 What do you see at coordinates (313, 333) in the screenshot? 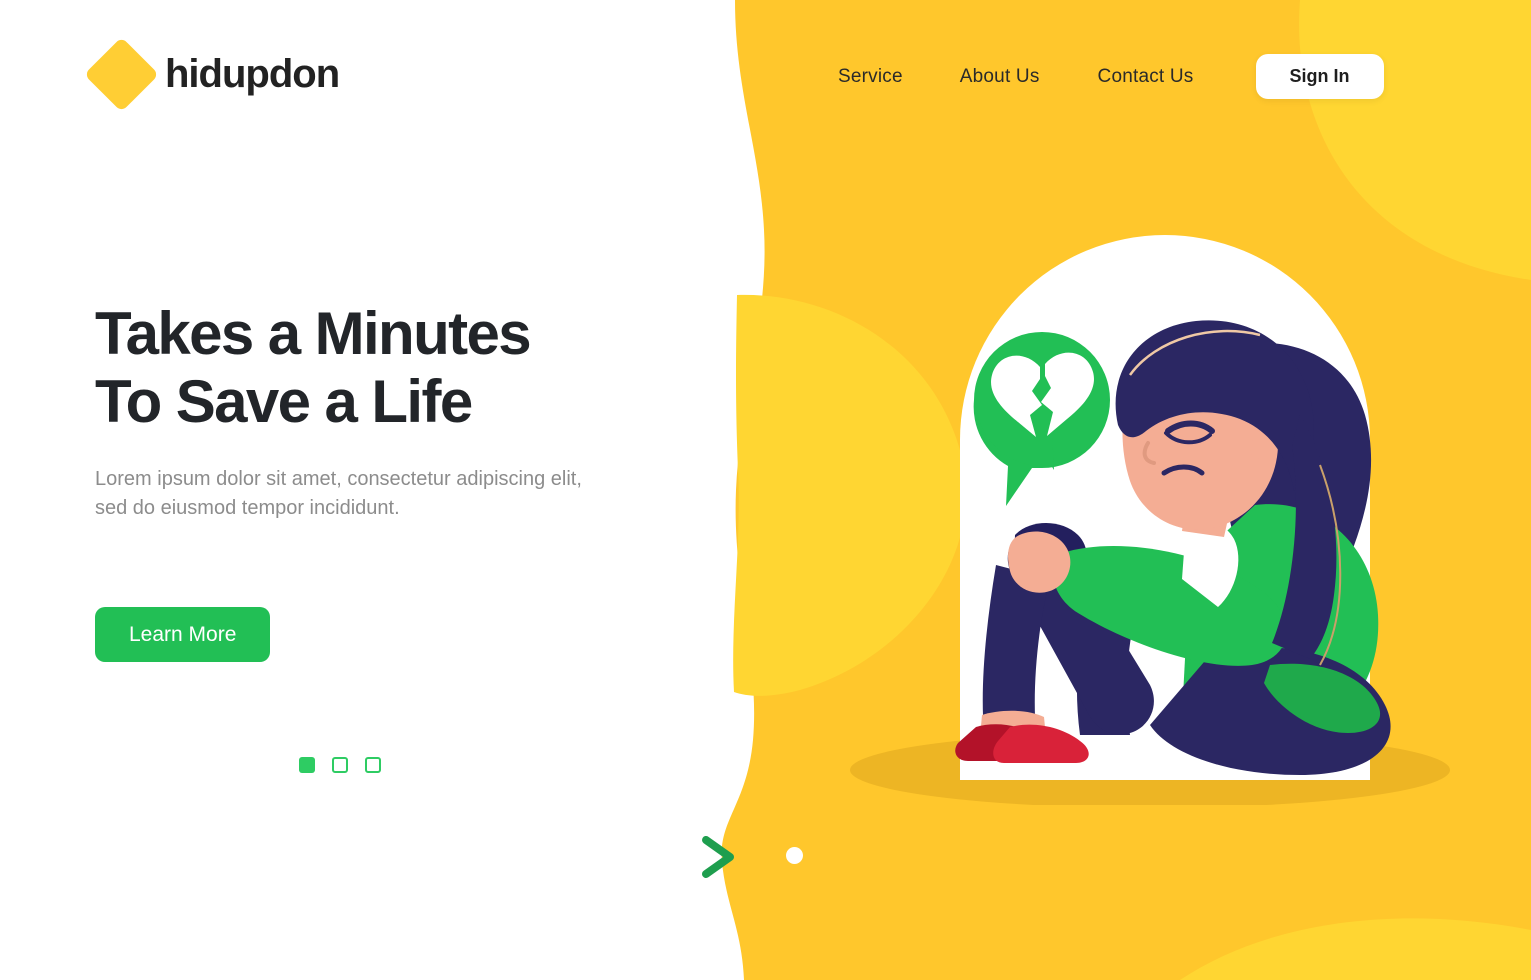
I see `hero-title-line-1: Takes a Minutes` at bounding box center [313, 333].